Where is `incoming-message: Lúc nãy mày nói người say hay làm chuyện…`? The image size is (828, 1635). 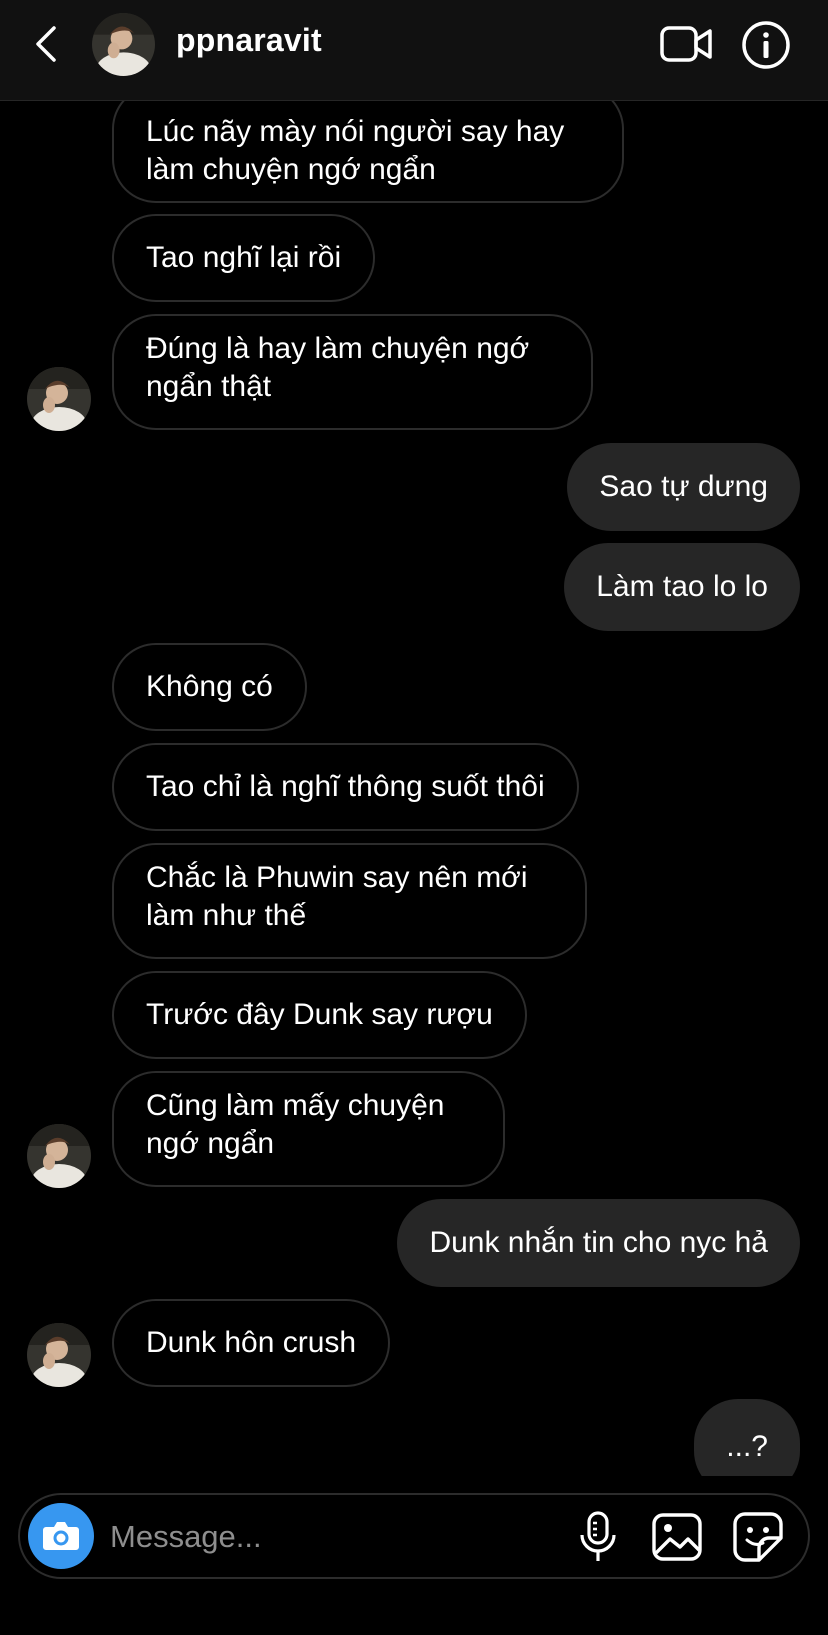 incoming-message: Lúc nãy mày nói người say hay làm chuyện… is located at coordinates (368, 152).